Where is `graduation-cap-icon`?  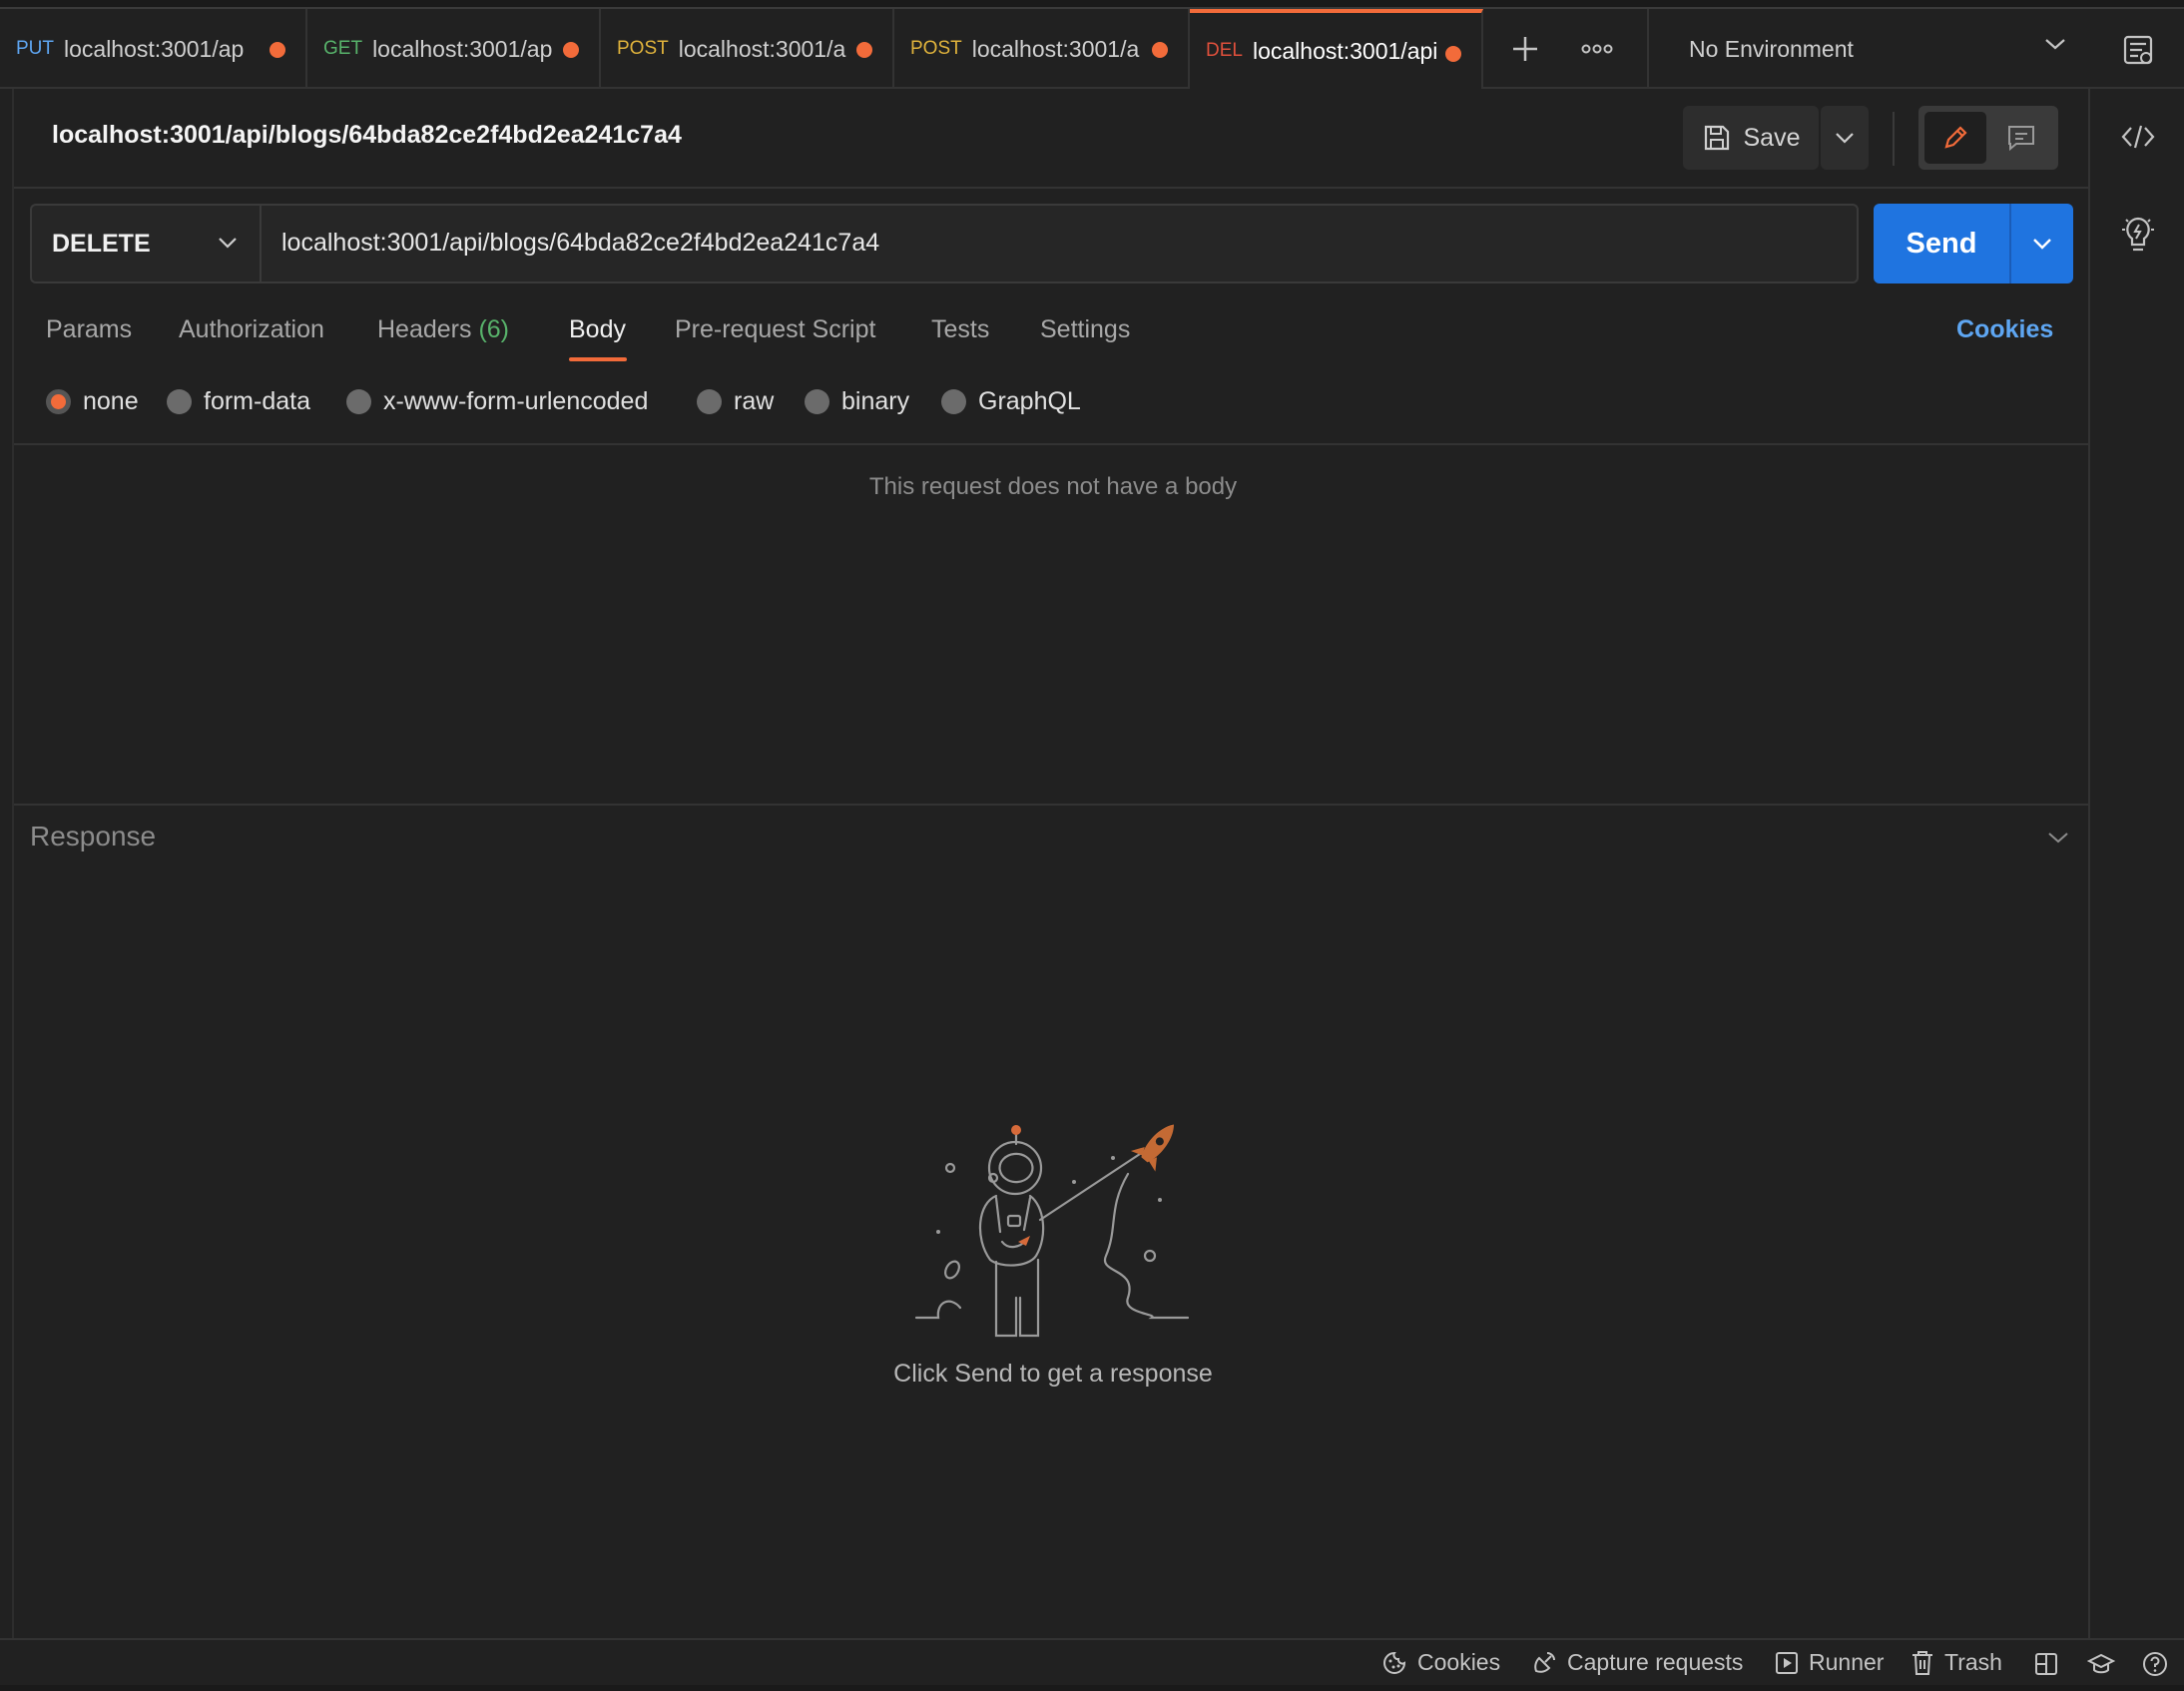 graduation-cap-icon is located at coordinates (2101, 1664).